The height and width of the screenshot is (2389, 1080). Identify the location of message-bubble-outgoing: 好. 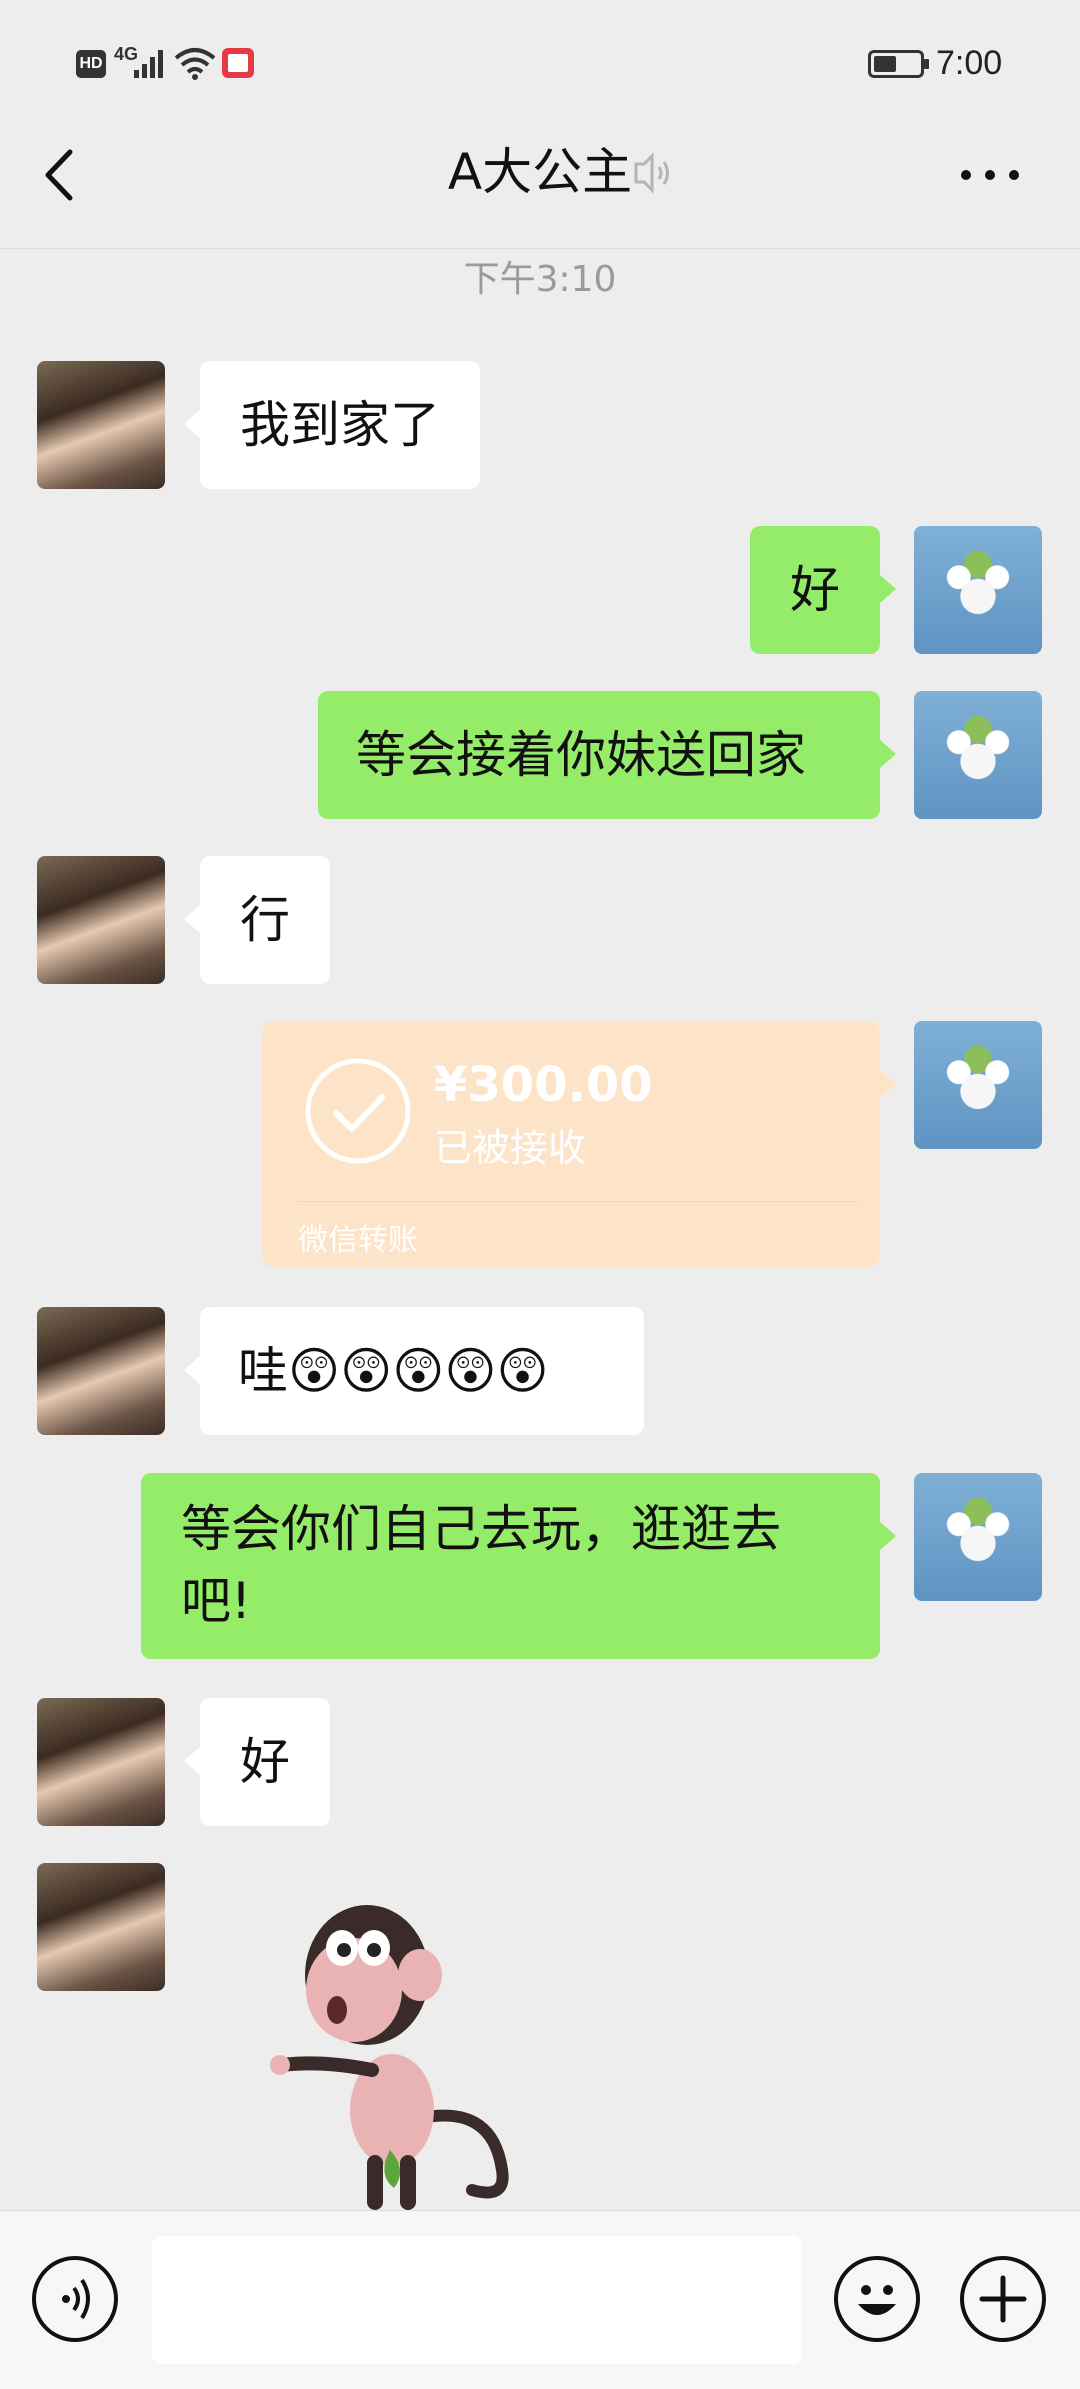
(815, 590).